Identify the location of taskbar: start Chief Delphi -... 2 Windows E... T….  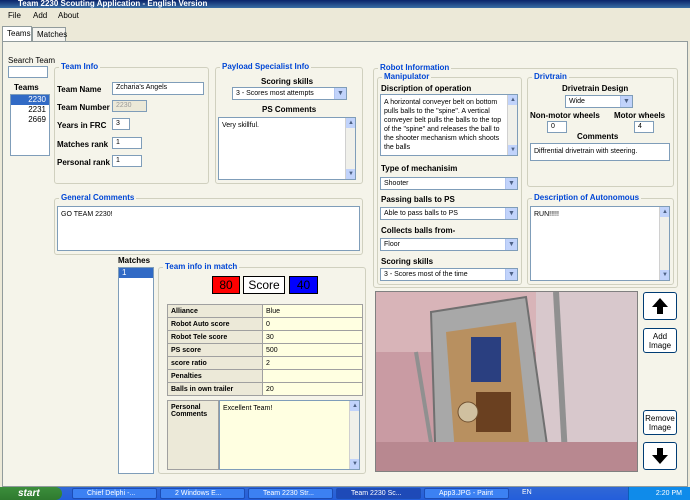
(345, 493).